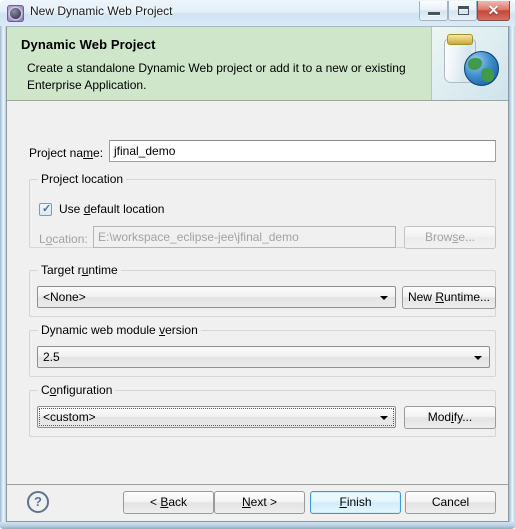  Describe the element at coordinates (433, 11) in the screenshot. I see `minimize-button` at that location.